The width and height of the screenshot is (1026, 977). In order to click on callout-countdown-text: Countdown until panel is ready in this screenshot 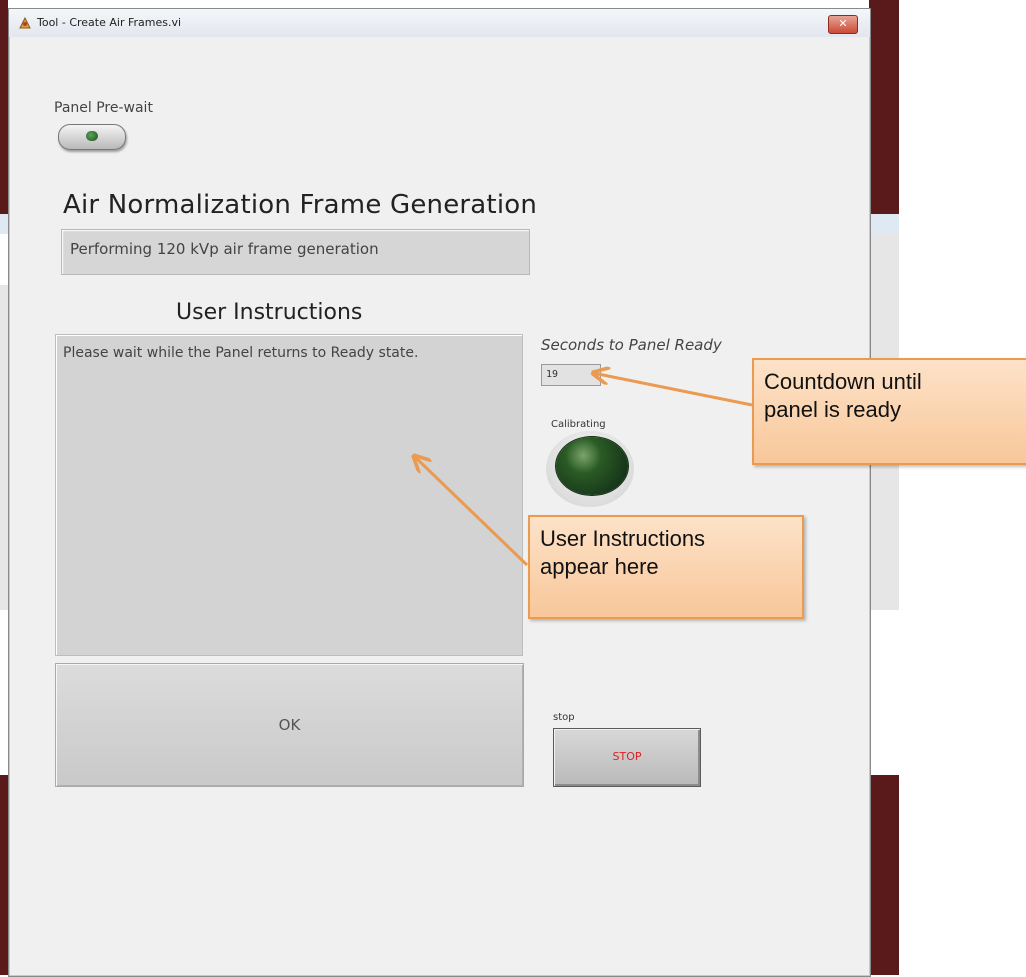, I will do `click(843, 395)`.